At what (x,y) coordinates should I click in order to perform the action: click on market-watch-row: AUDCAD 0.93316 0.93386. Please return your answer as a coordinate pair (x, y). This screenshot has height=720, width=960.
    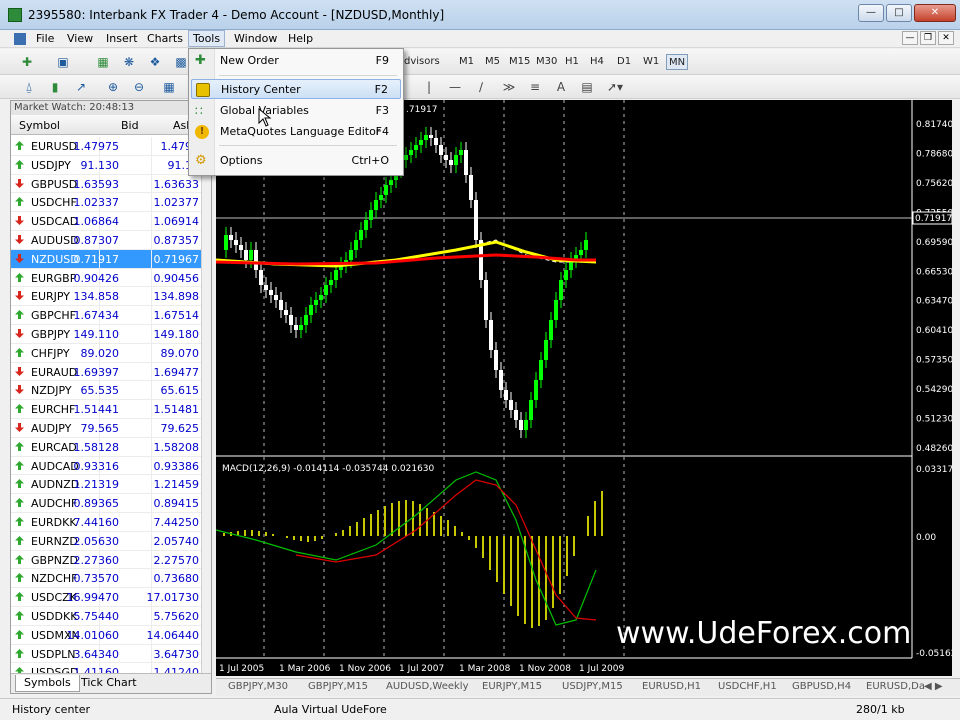
    Looking at the image, I should click on (106, 466).